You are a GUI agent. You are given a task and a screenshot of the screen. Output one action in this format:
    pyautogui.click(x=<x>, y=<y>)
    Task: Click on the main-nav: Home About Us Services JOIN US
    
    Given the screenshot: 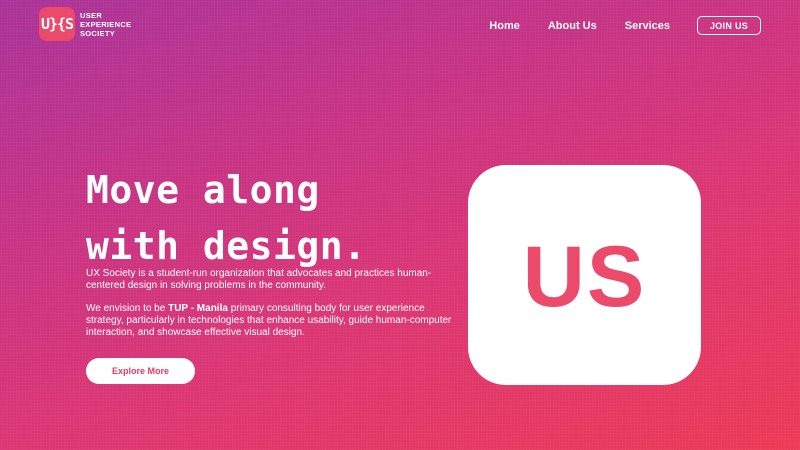 What is the action you would take?
    pyautogui.click(x=625, y=25)
    